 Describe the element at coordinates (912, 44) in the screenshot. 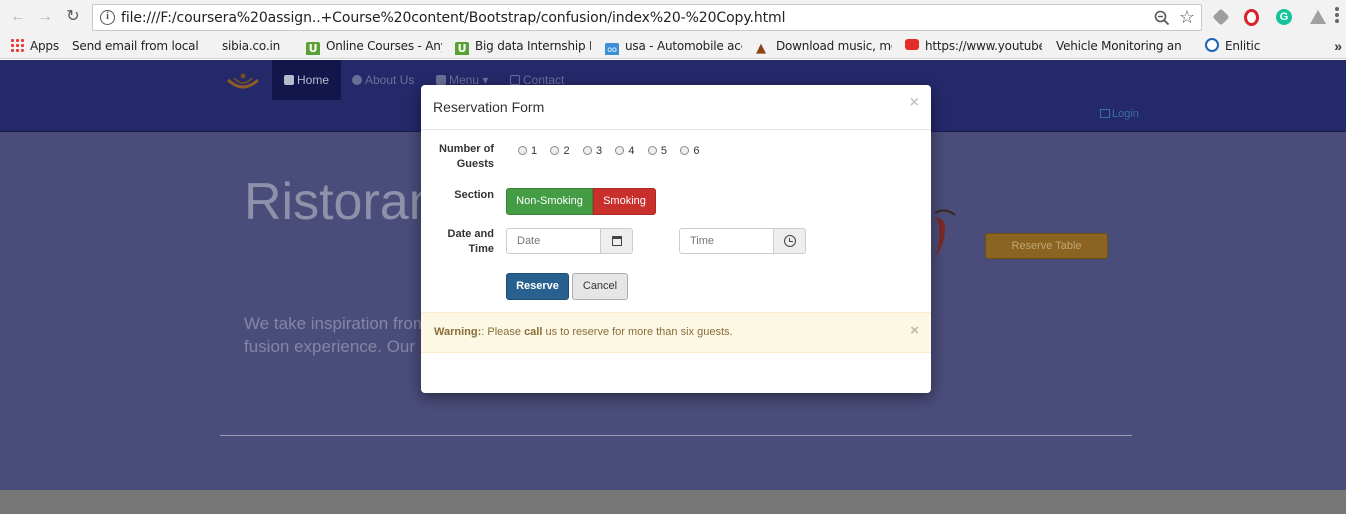

I see `youtube-icon` at that location.